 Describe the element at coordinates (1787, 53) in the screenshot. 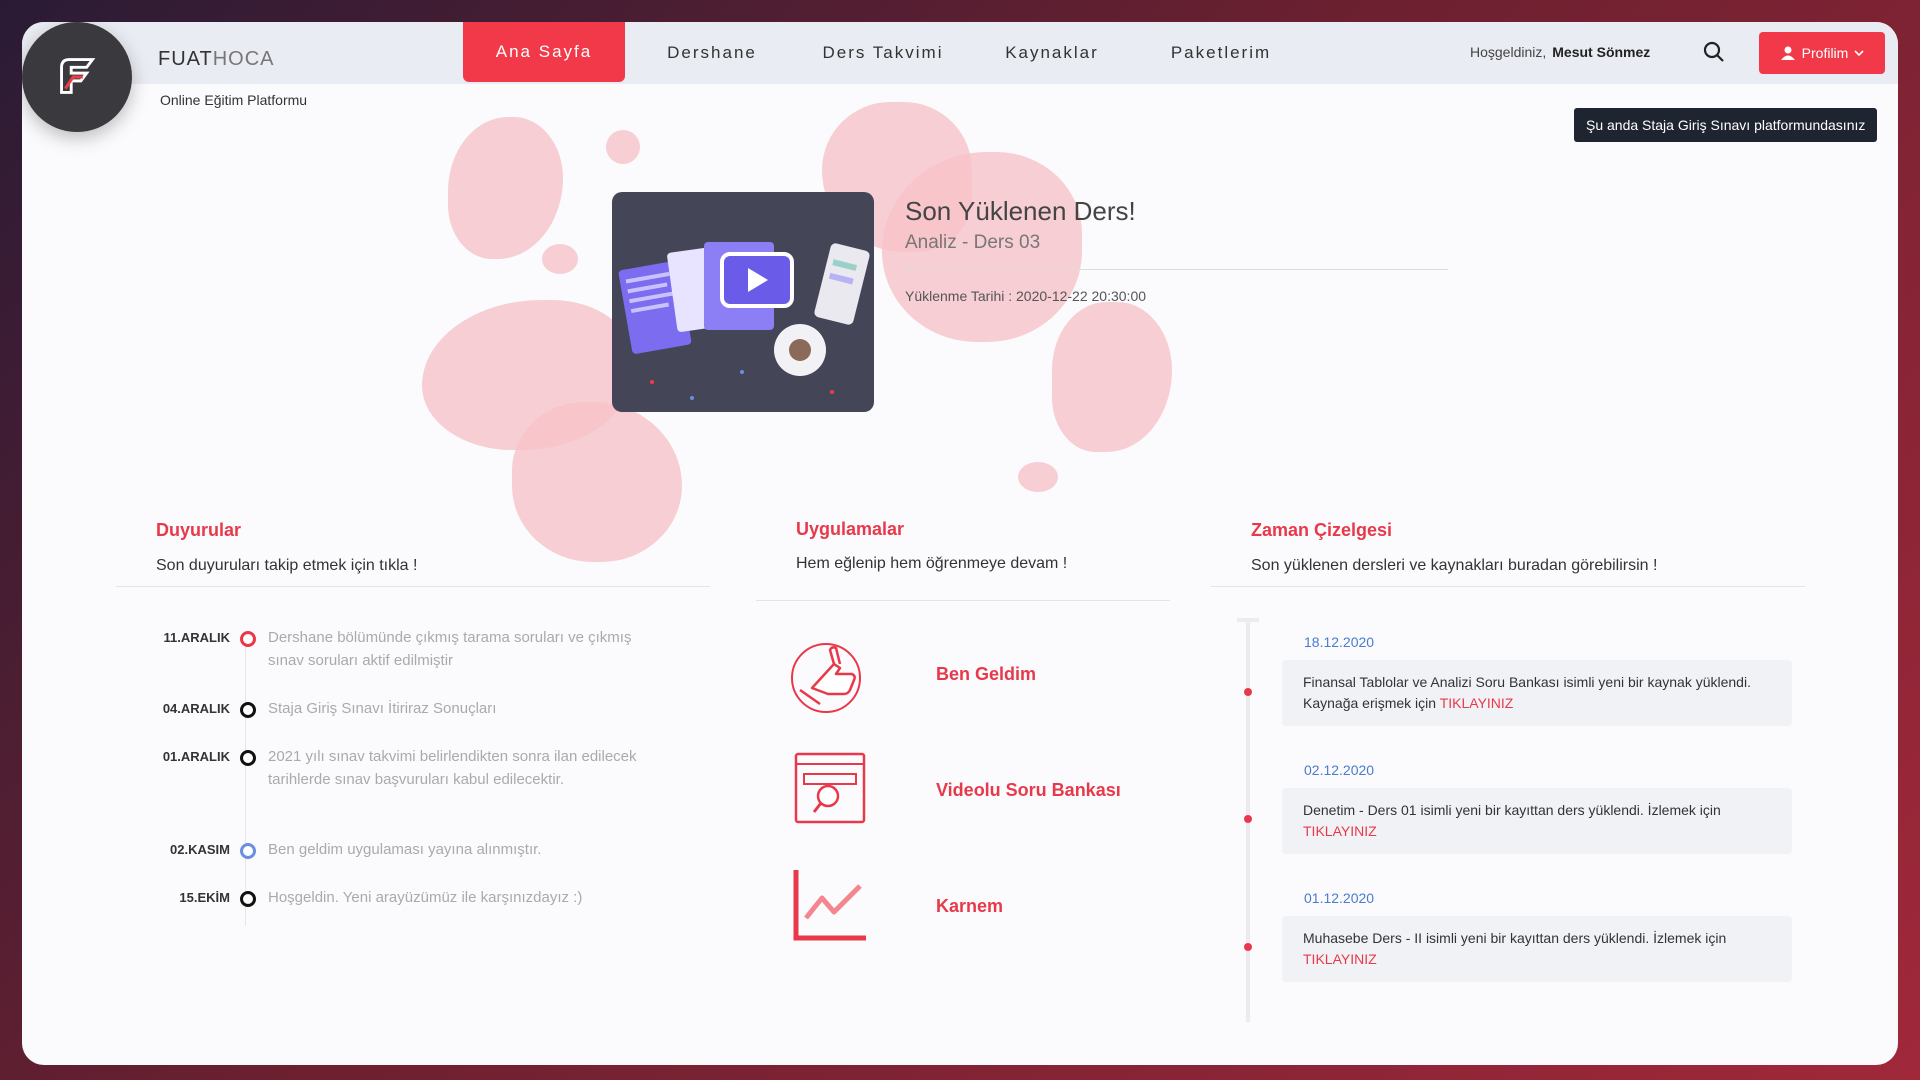

I see `user-icon` at that location.